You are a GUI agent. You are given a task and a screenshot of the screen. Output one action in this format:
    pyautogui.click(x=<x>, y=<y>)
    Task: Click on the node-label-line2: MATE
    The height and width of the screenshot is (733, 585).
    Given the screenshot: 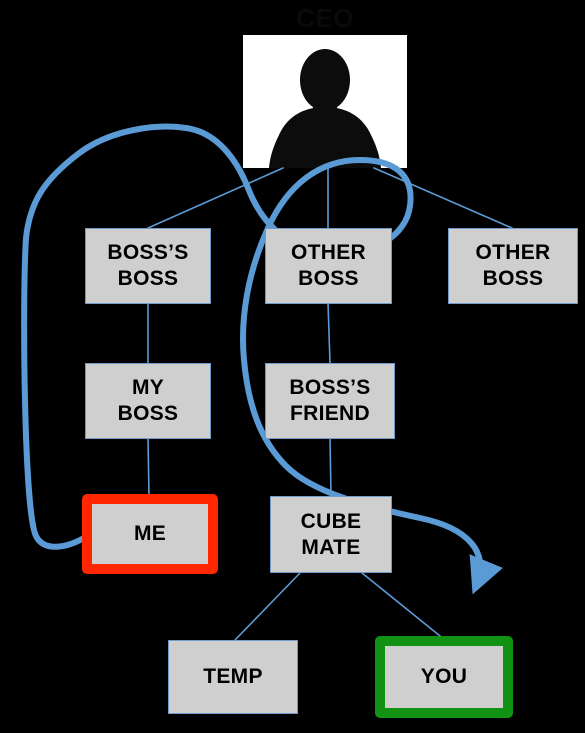 What is the action you would take?
    pyautogui.click(x=331, y=547)
    